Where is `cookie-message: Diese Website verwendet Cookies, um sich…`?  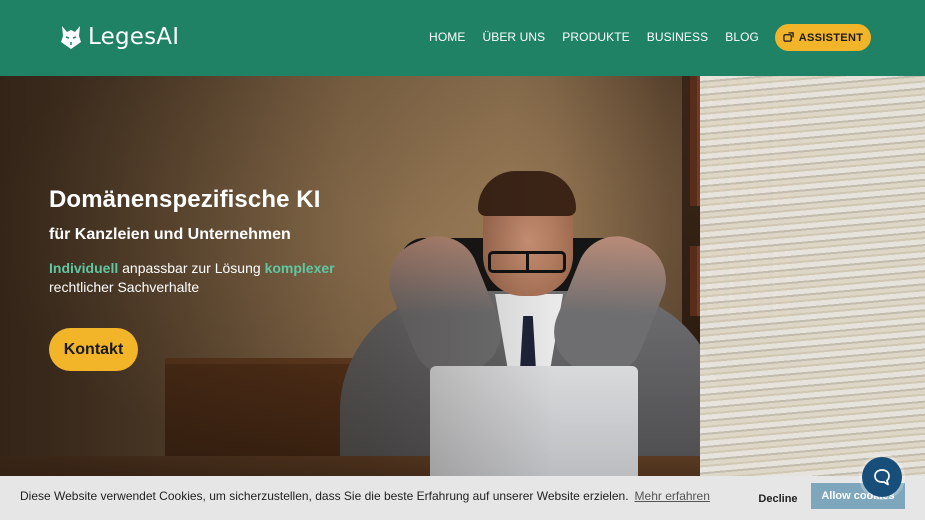
cookie-message: Diese Website verwendet Cookies, um sich… is located at coordinates (365, 496).